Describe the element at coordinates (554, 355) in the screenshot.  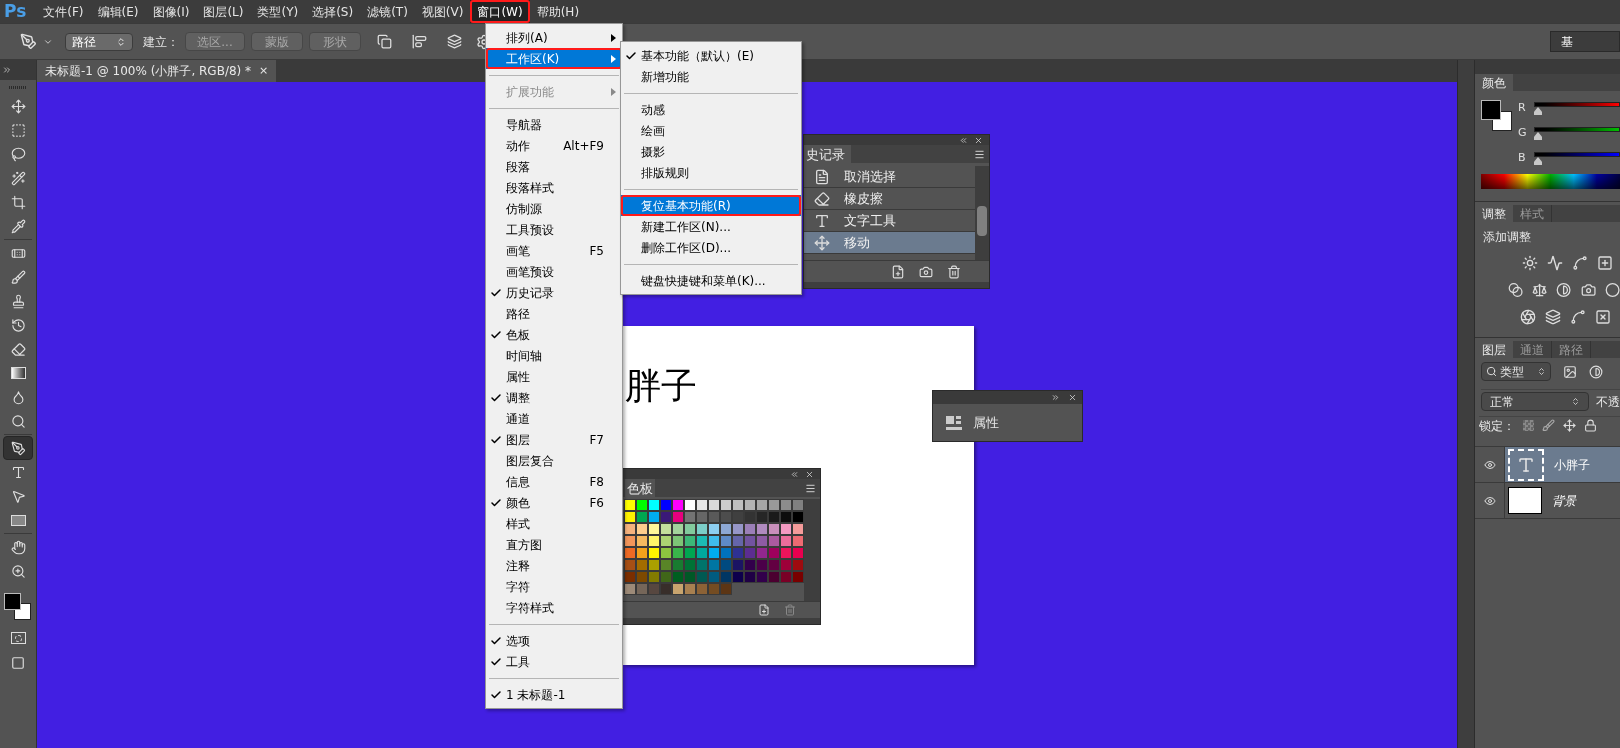
I see `menu-item: 时间轴` at that location.